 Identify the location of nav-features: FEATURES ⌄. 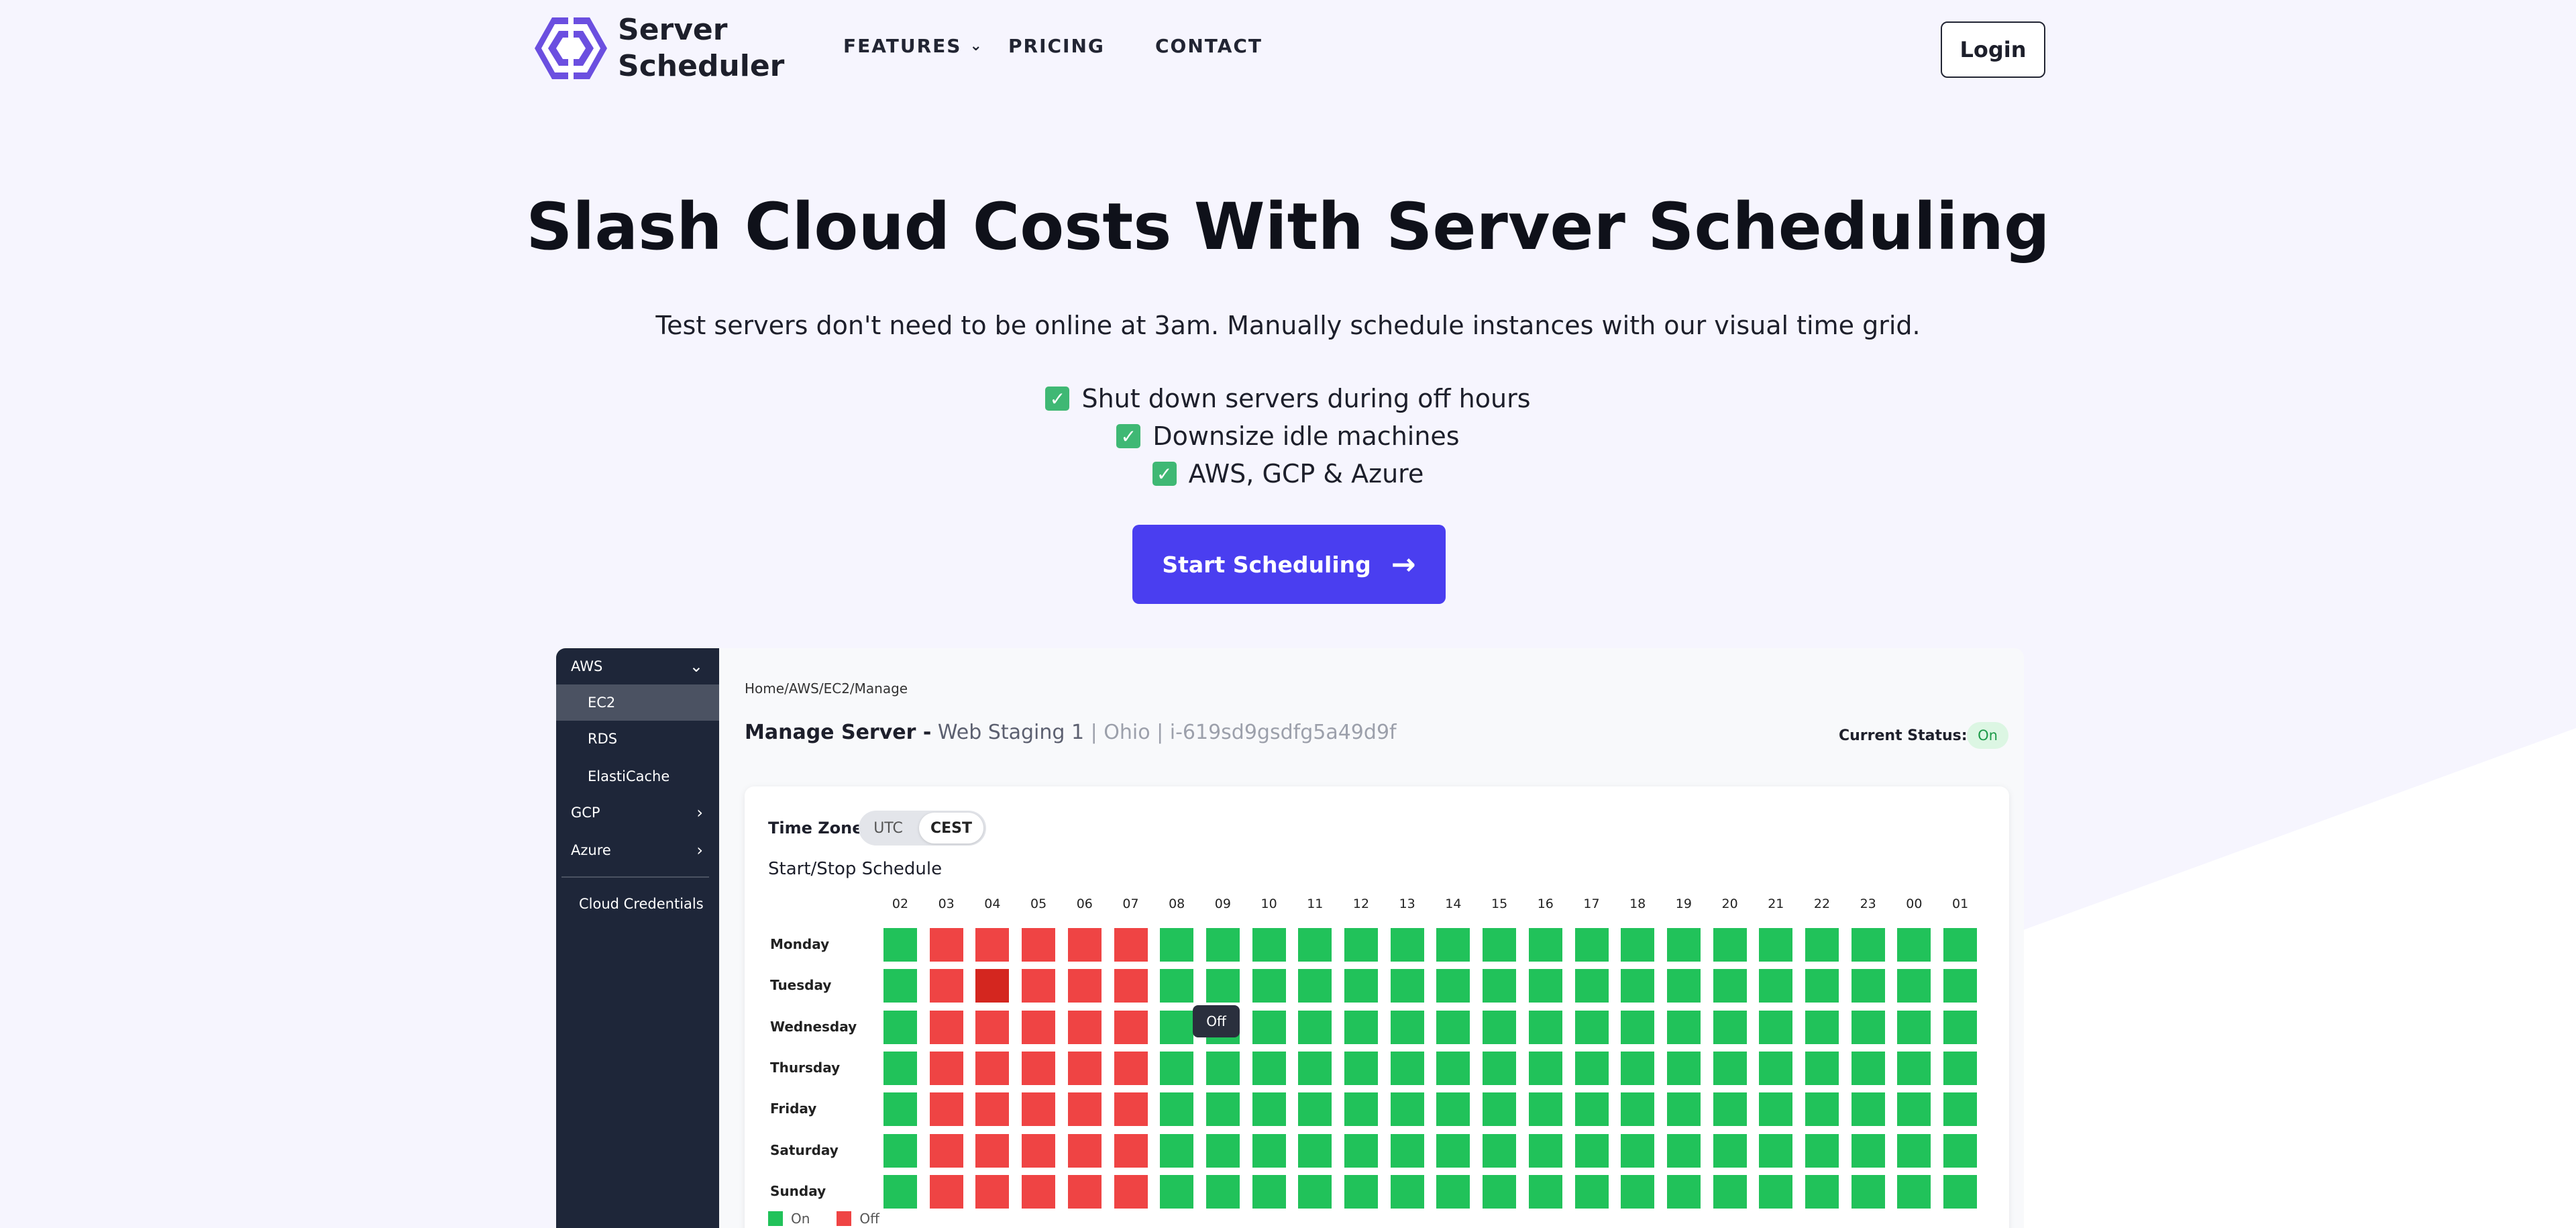
(913, 46).